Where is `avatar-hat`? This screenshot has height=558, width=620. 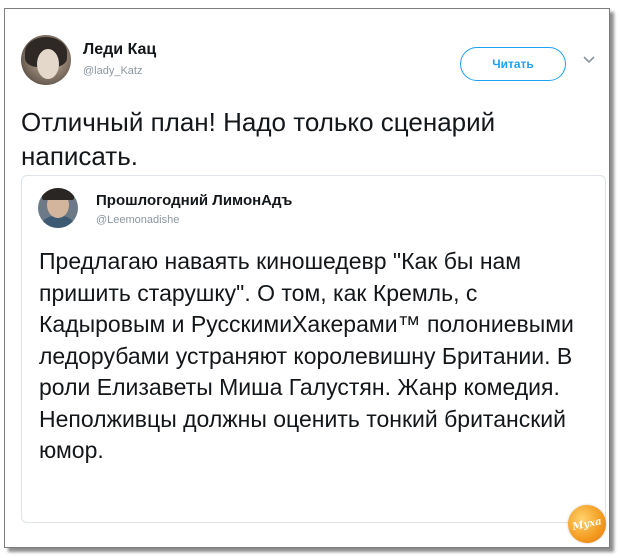
avatar-hat is located at coordinates (58, 194).